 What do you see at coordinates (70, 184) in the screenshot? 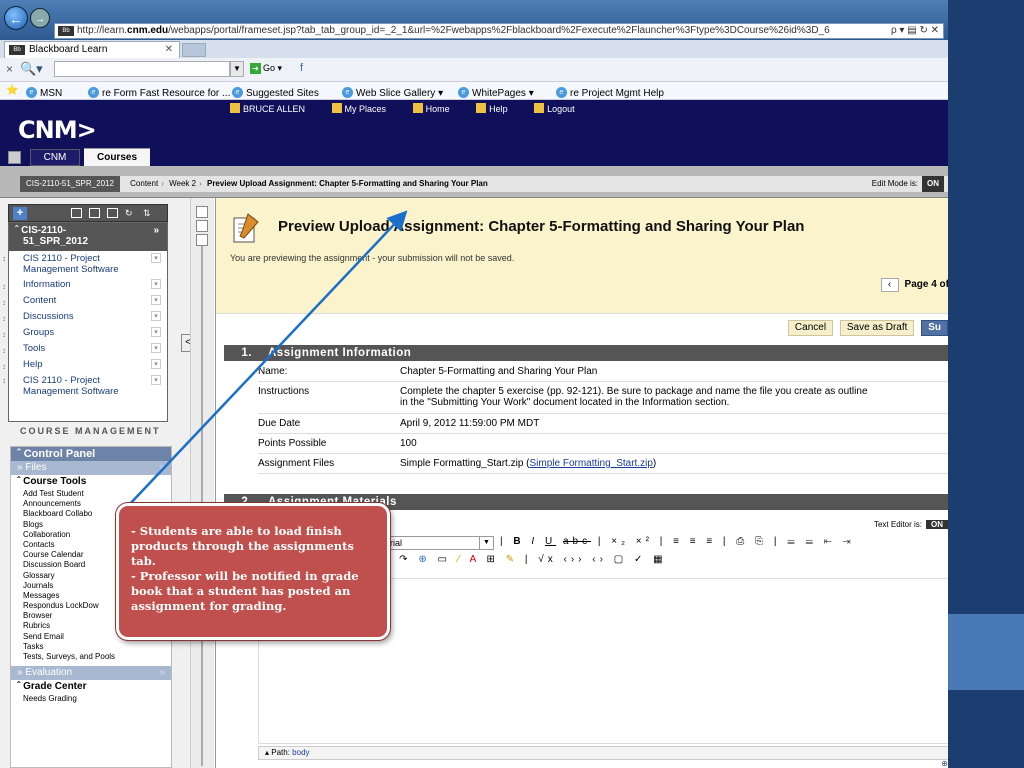
I see `breadcrumb-course: CIS-2110-51_SPR_2012` at bounding box center [70, 184].